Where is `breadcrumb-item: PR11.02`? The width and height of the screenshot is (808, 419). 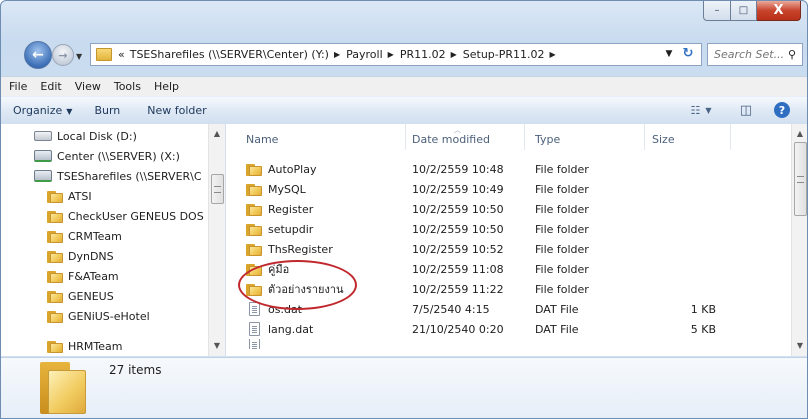
breadcrumb-item: PR11.02 is located at coordinates (423, 54).